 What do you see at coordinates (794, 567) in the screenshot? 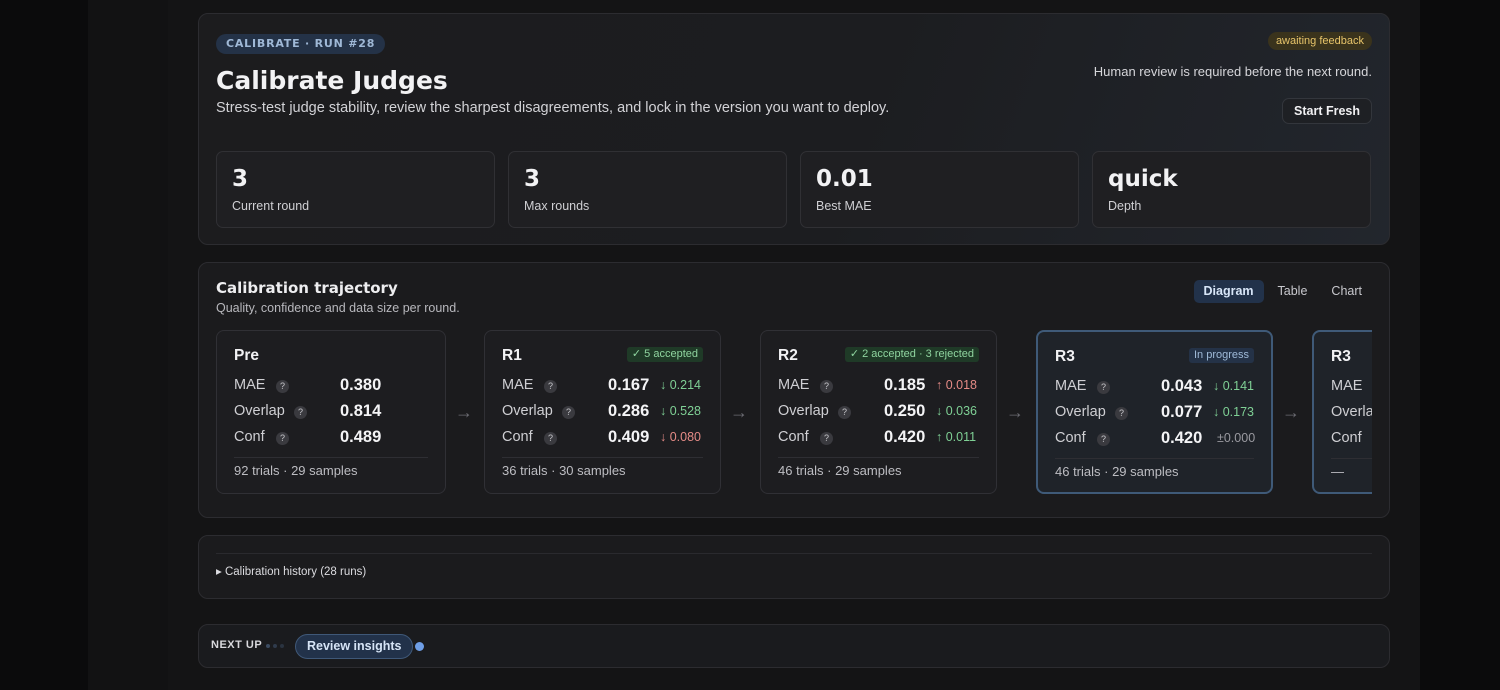
I see `calibration-history-card: ▸ Calibration history (28 runs)` at bounding box center [794, 567].